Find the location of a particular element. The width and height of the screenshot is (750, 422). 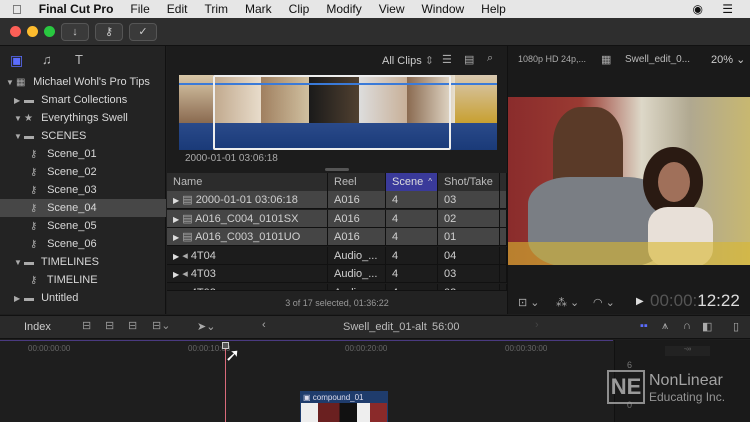

zoom-dropdown: 20% ⌄ is located at coordinates (728, 59).